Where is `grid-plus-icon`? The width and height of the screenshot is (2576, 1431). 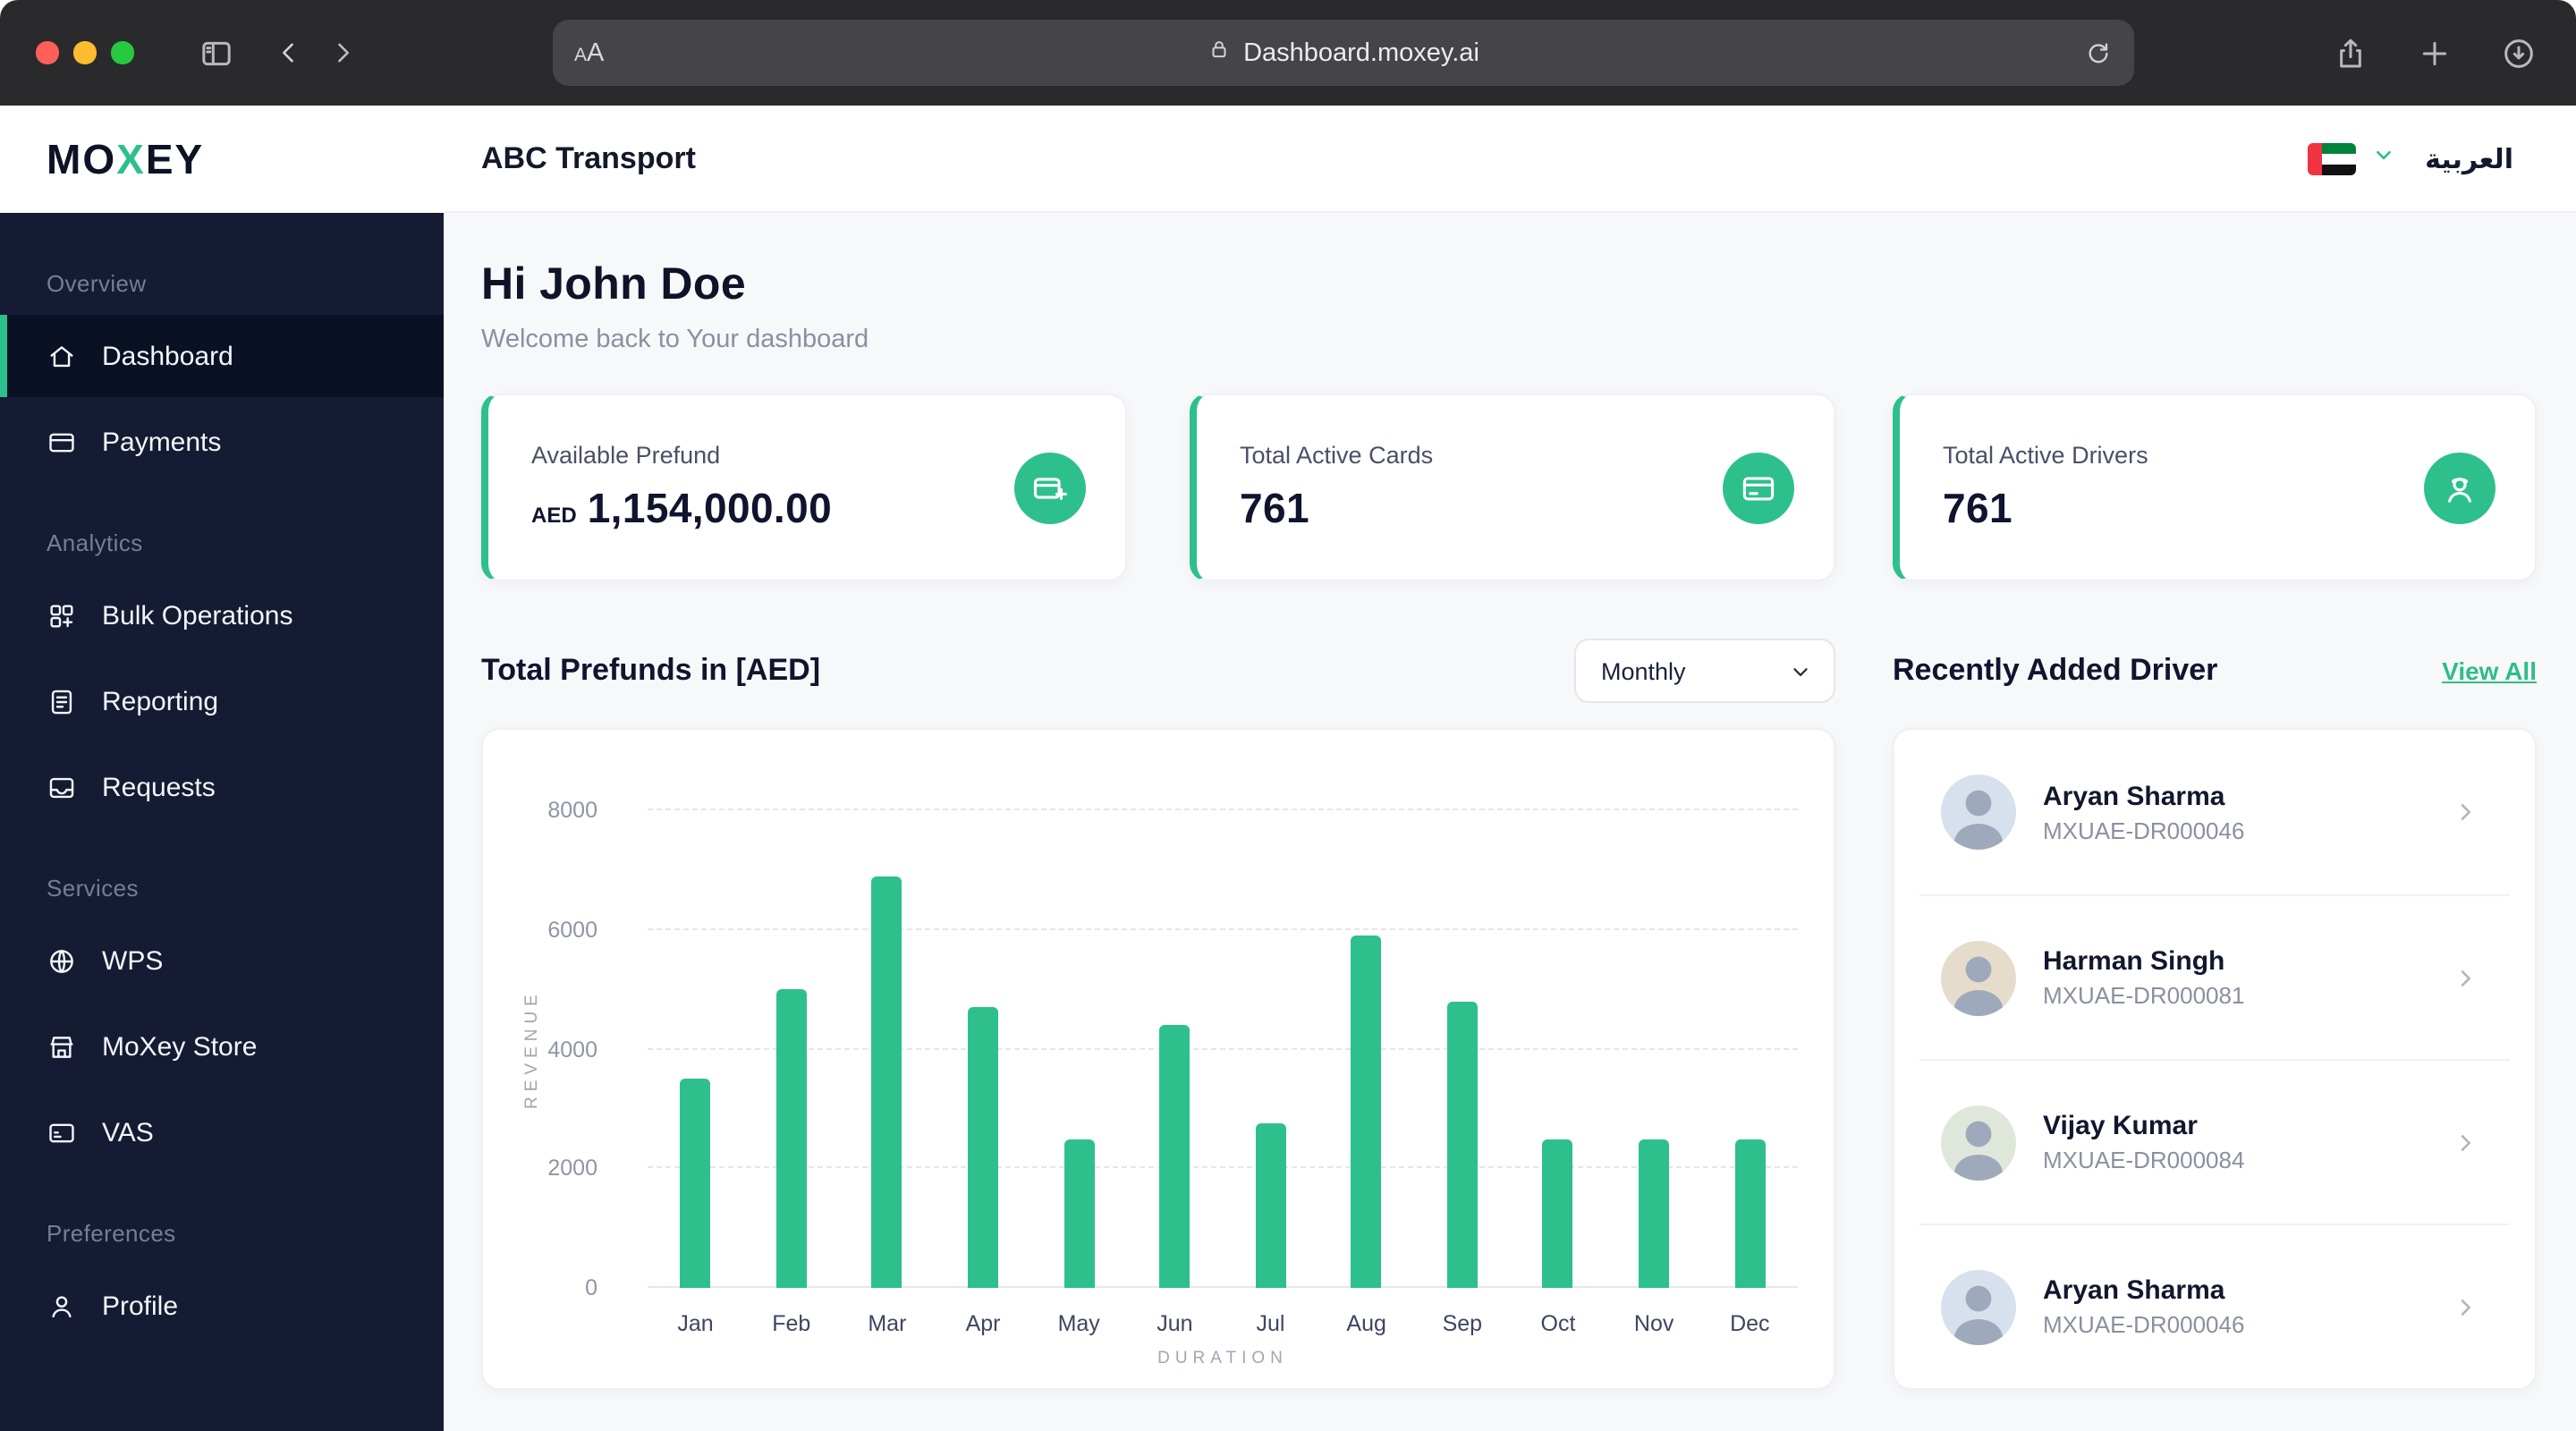
grid-plus-icon is located at coordinates (62, 615).